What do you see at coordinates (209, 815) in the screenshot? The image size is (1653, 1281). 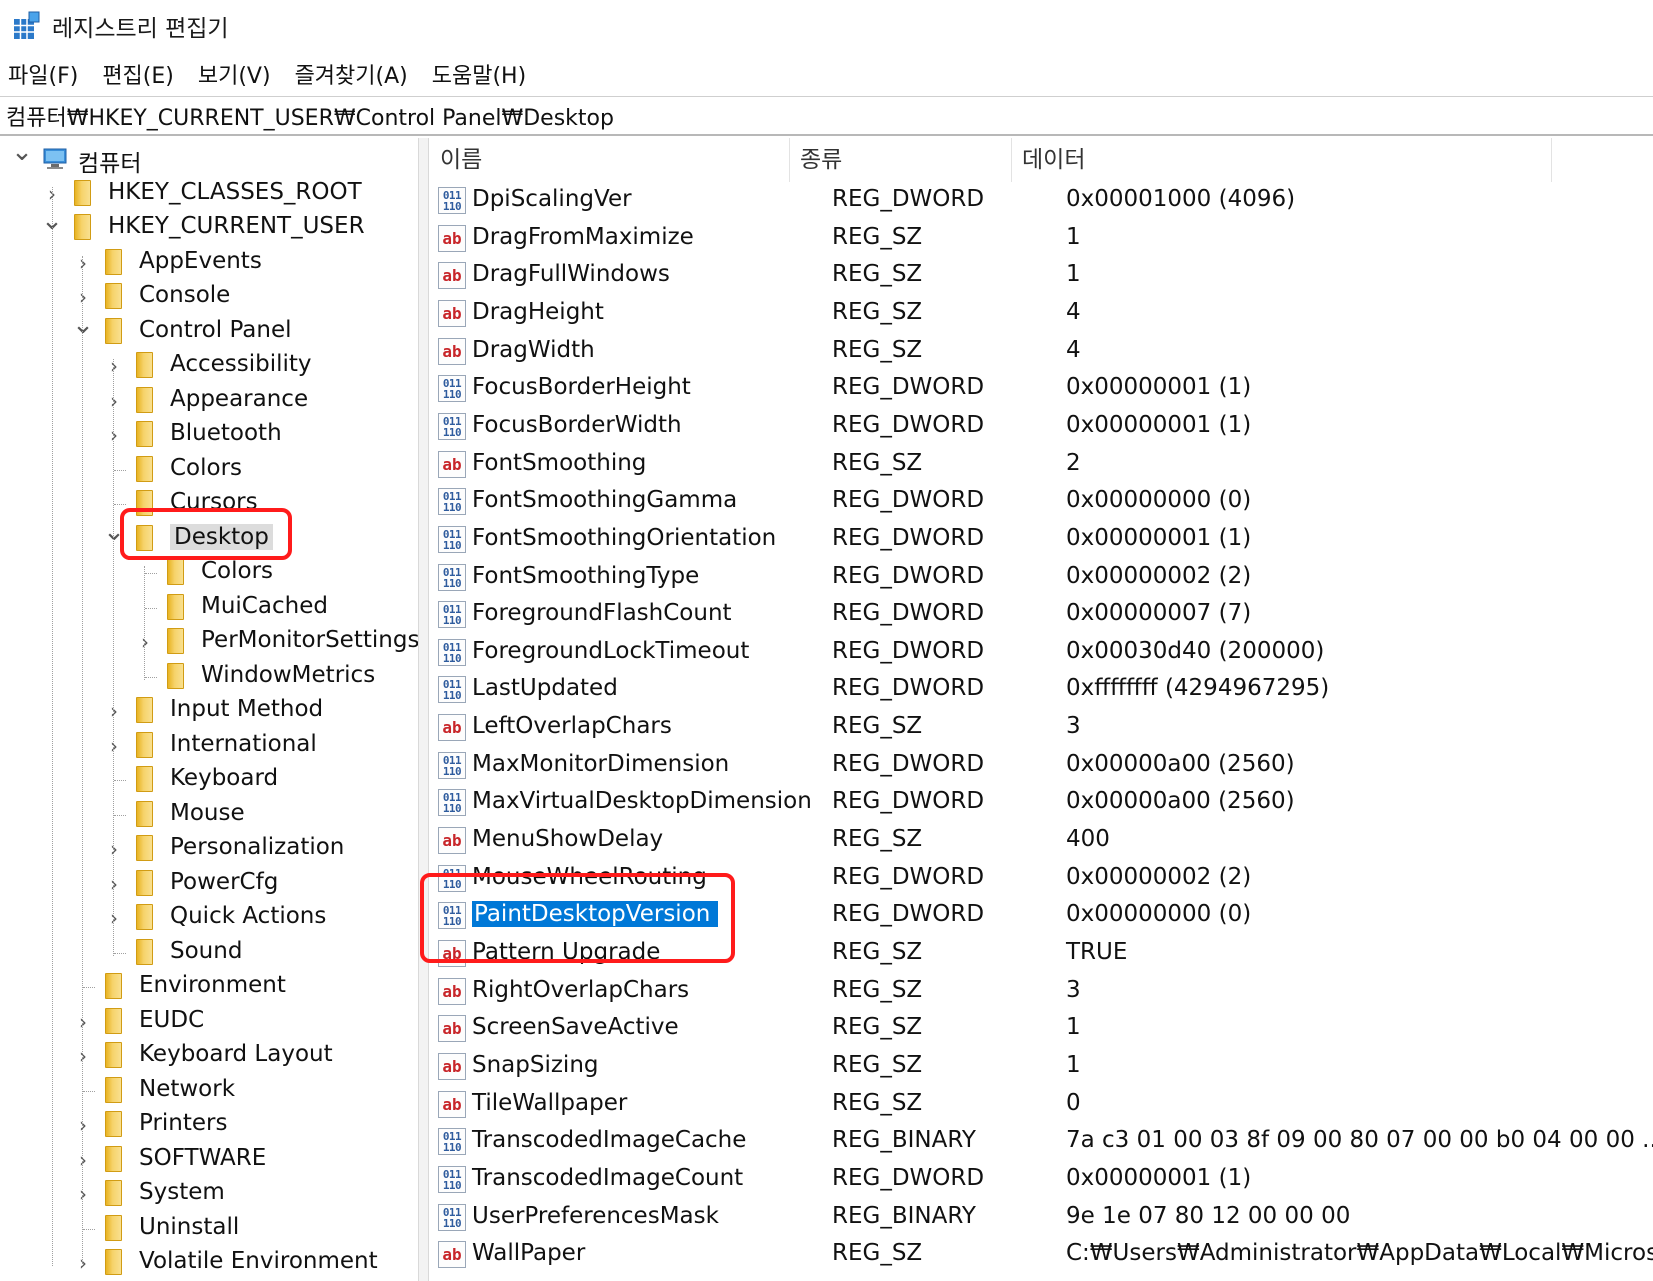 I see `tree-node: Mouse` at bounding box center [209, 815].